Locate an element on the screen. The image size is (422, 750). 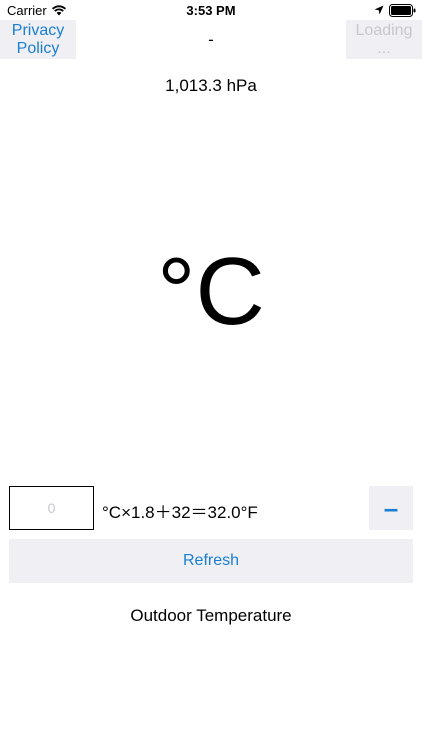
status-bar: Carrier 3:53 PM is located at coordinates (211, 11).